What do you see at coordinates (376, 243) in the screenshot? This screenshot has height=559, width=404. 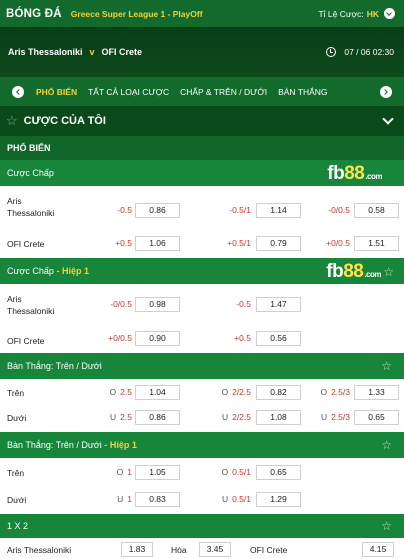 I see `odds-button: 1.51` at bounding box center [376, 243].